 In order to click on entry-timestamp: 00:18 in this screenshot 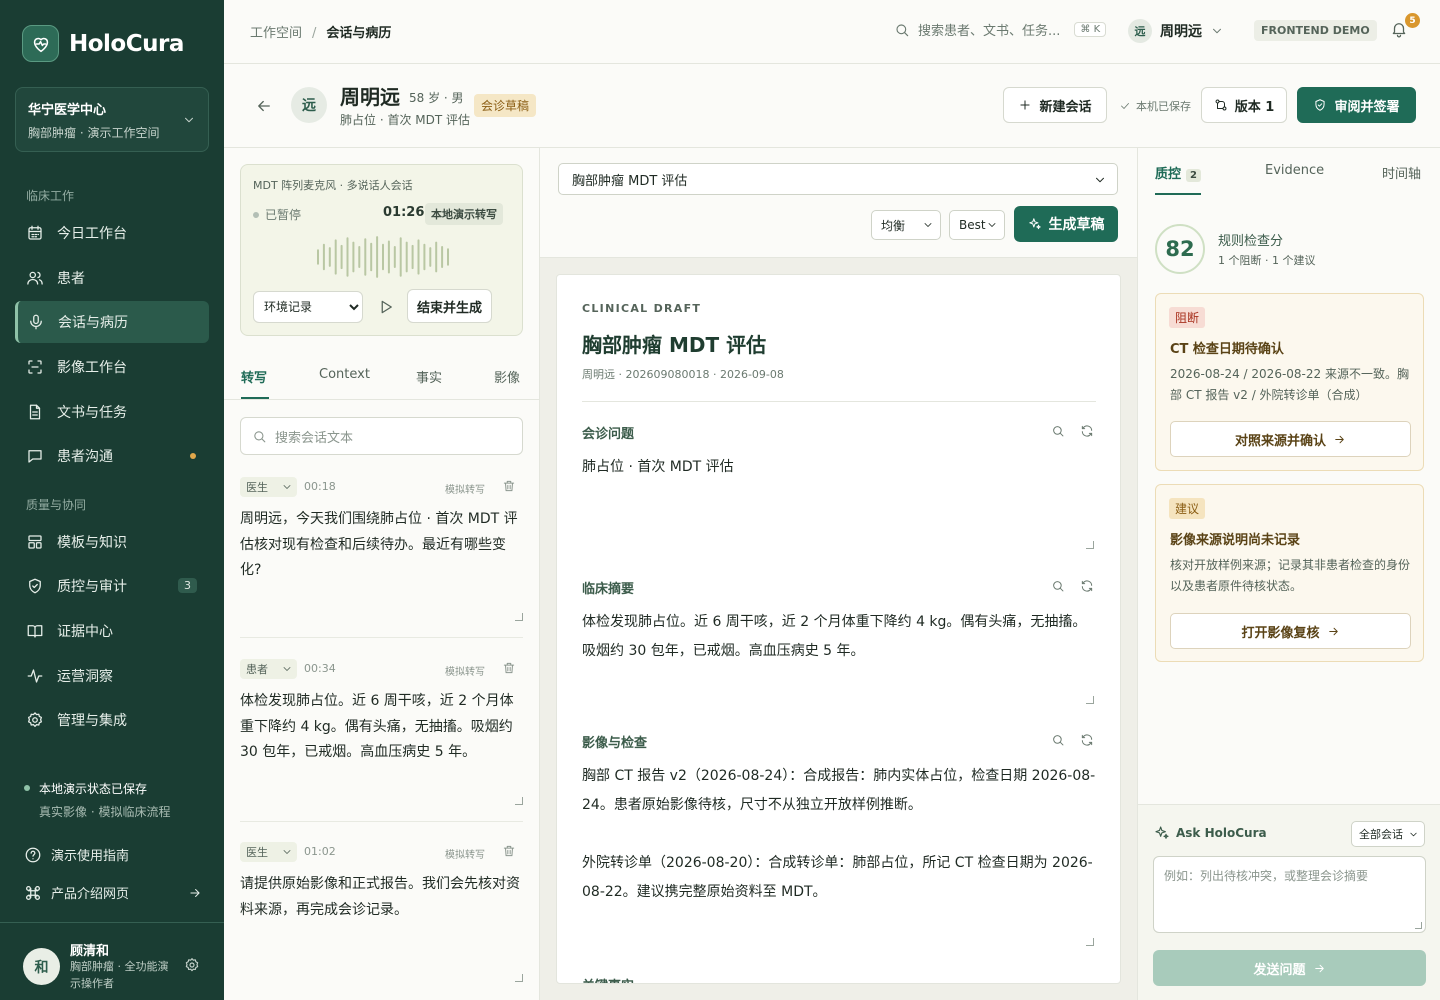, I will do `click(320, 486)`.